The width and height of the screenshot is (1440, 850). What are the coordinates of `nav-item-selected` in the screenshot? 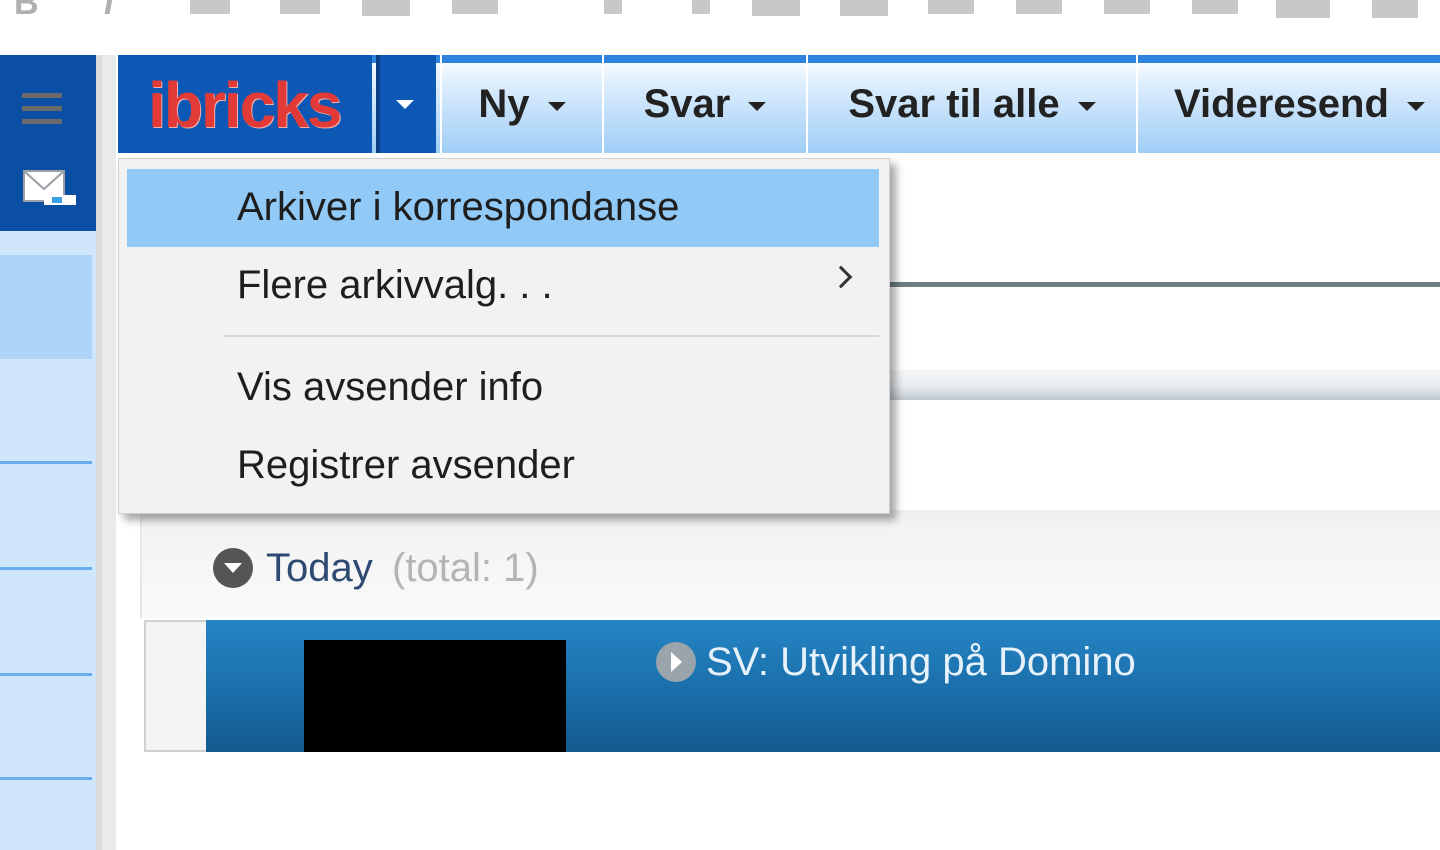 It's located at (46, 307).